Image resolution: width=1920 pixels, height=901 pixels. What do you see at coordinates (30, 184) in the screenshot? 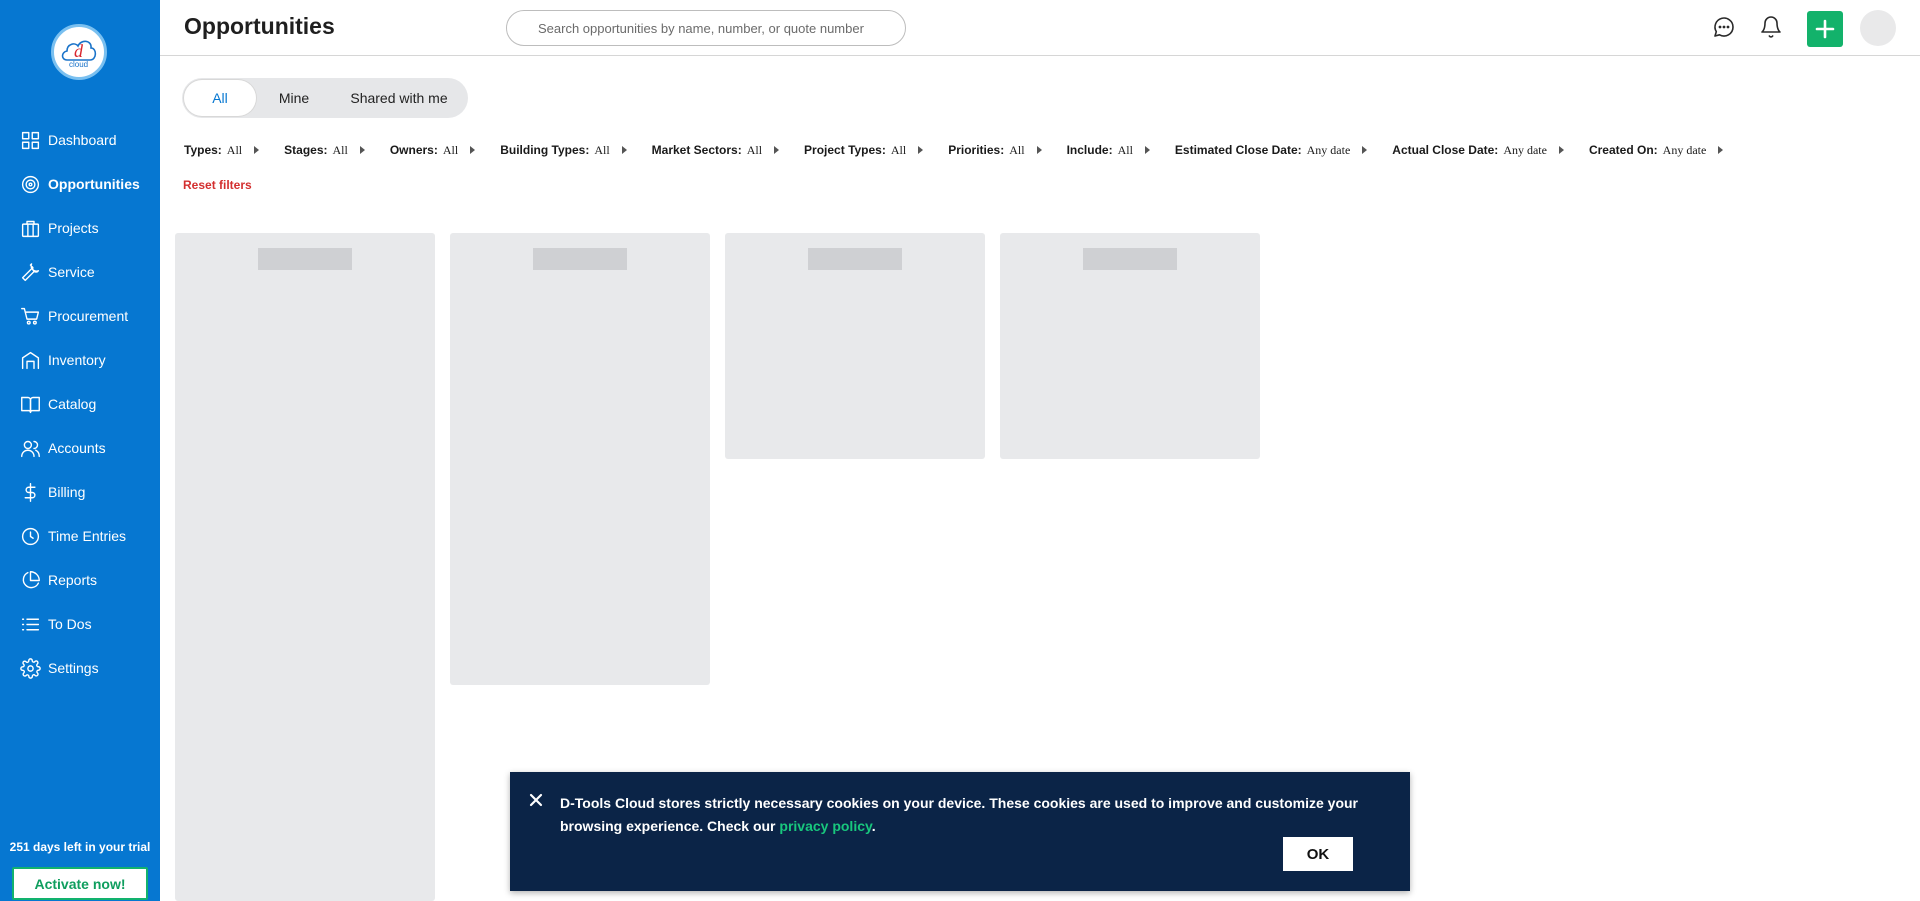
I see `target-icon` at bounding box center [30, 184].